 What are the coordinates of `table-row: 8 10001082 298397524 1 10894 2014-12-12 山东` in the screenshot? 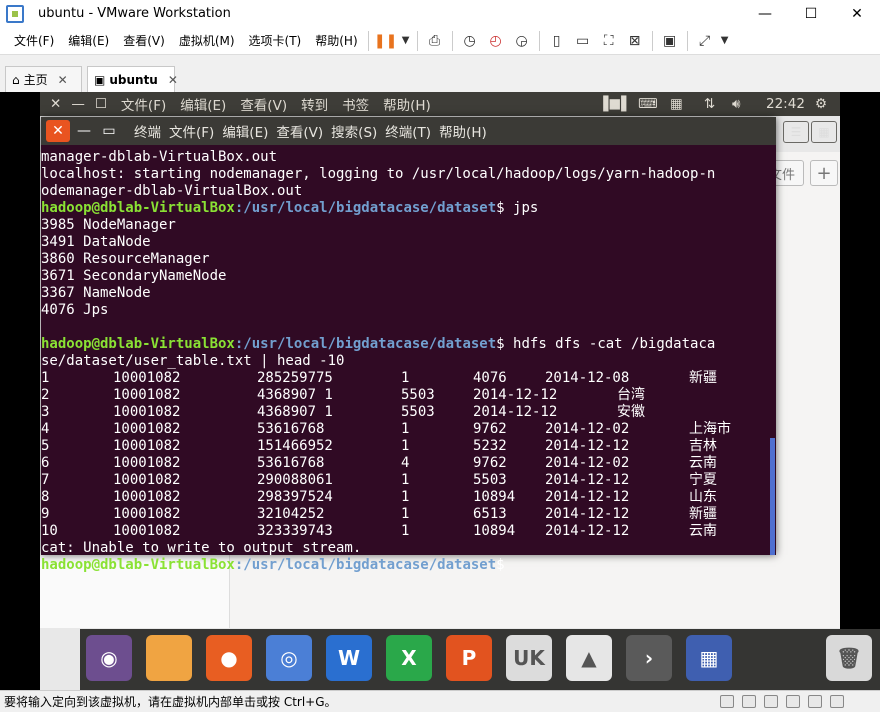 It's located at (406, 497).